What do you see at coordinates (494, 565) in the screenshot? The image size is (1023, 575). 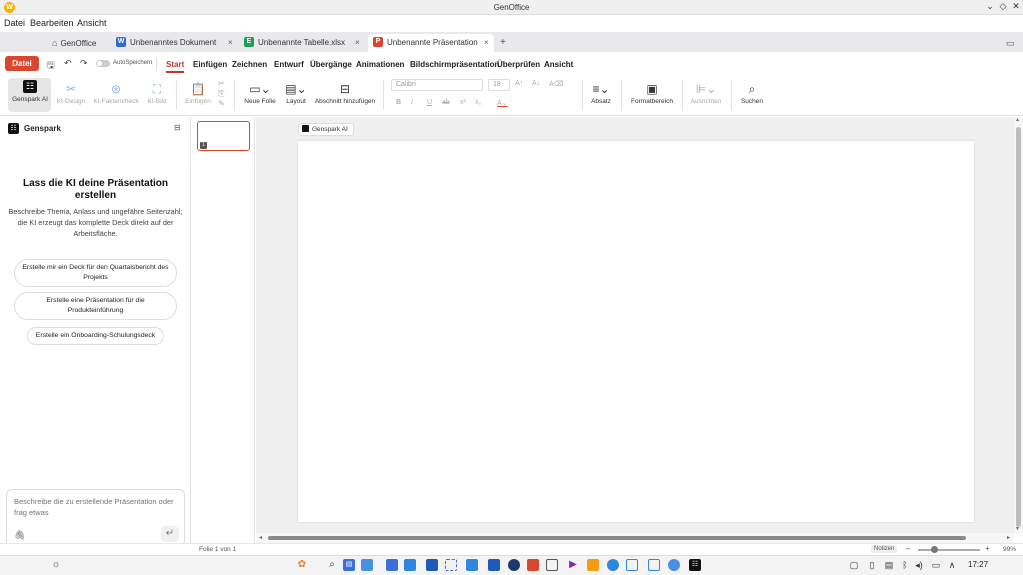 I see `desktop-icon` at bounding box center [494, 565].